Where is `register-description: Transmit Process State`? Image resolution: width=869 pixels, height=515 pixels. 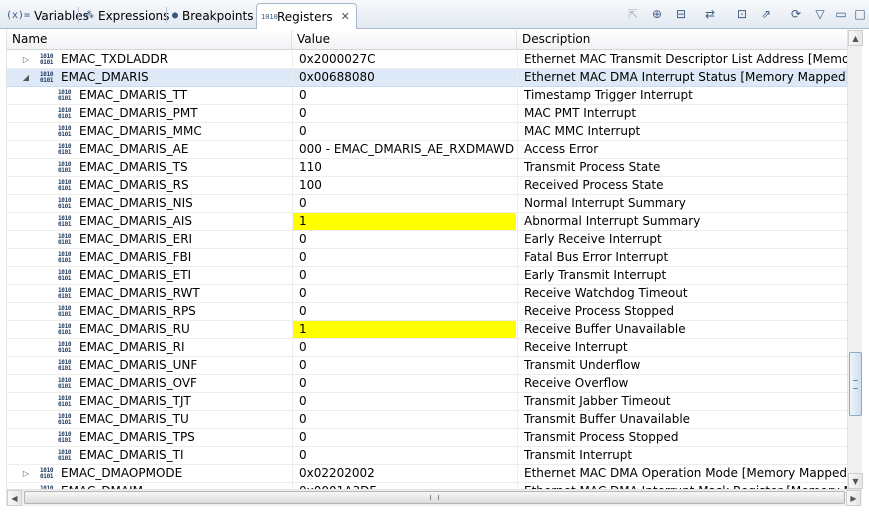
register-description: Transmit Process State is located at coordinates (682, 167).